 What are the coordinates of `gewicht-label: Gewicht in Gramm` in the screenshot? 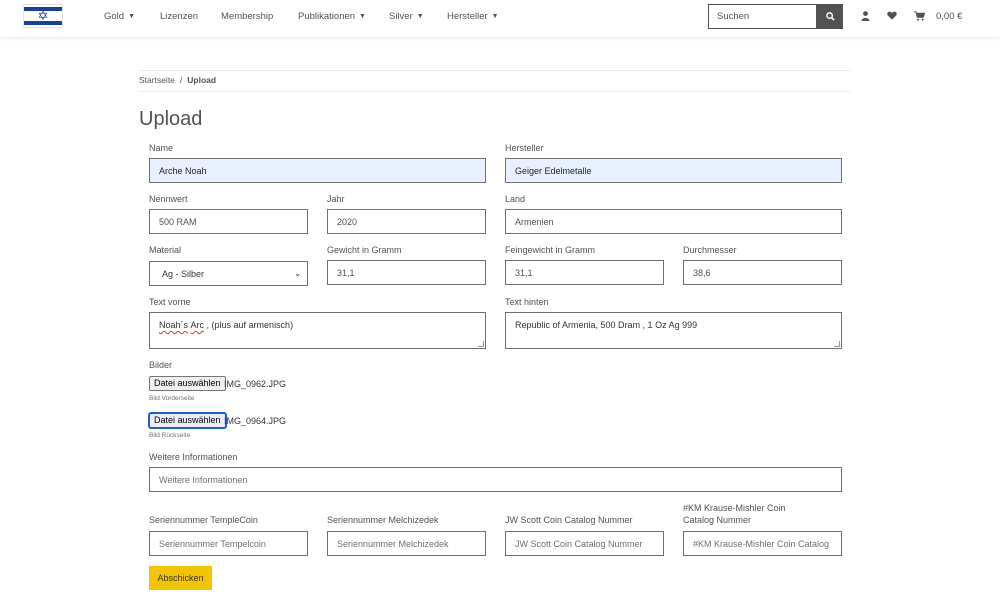 It's located at (364, 250).